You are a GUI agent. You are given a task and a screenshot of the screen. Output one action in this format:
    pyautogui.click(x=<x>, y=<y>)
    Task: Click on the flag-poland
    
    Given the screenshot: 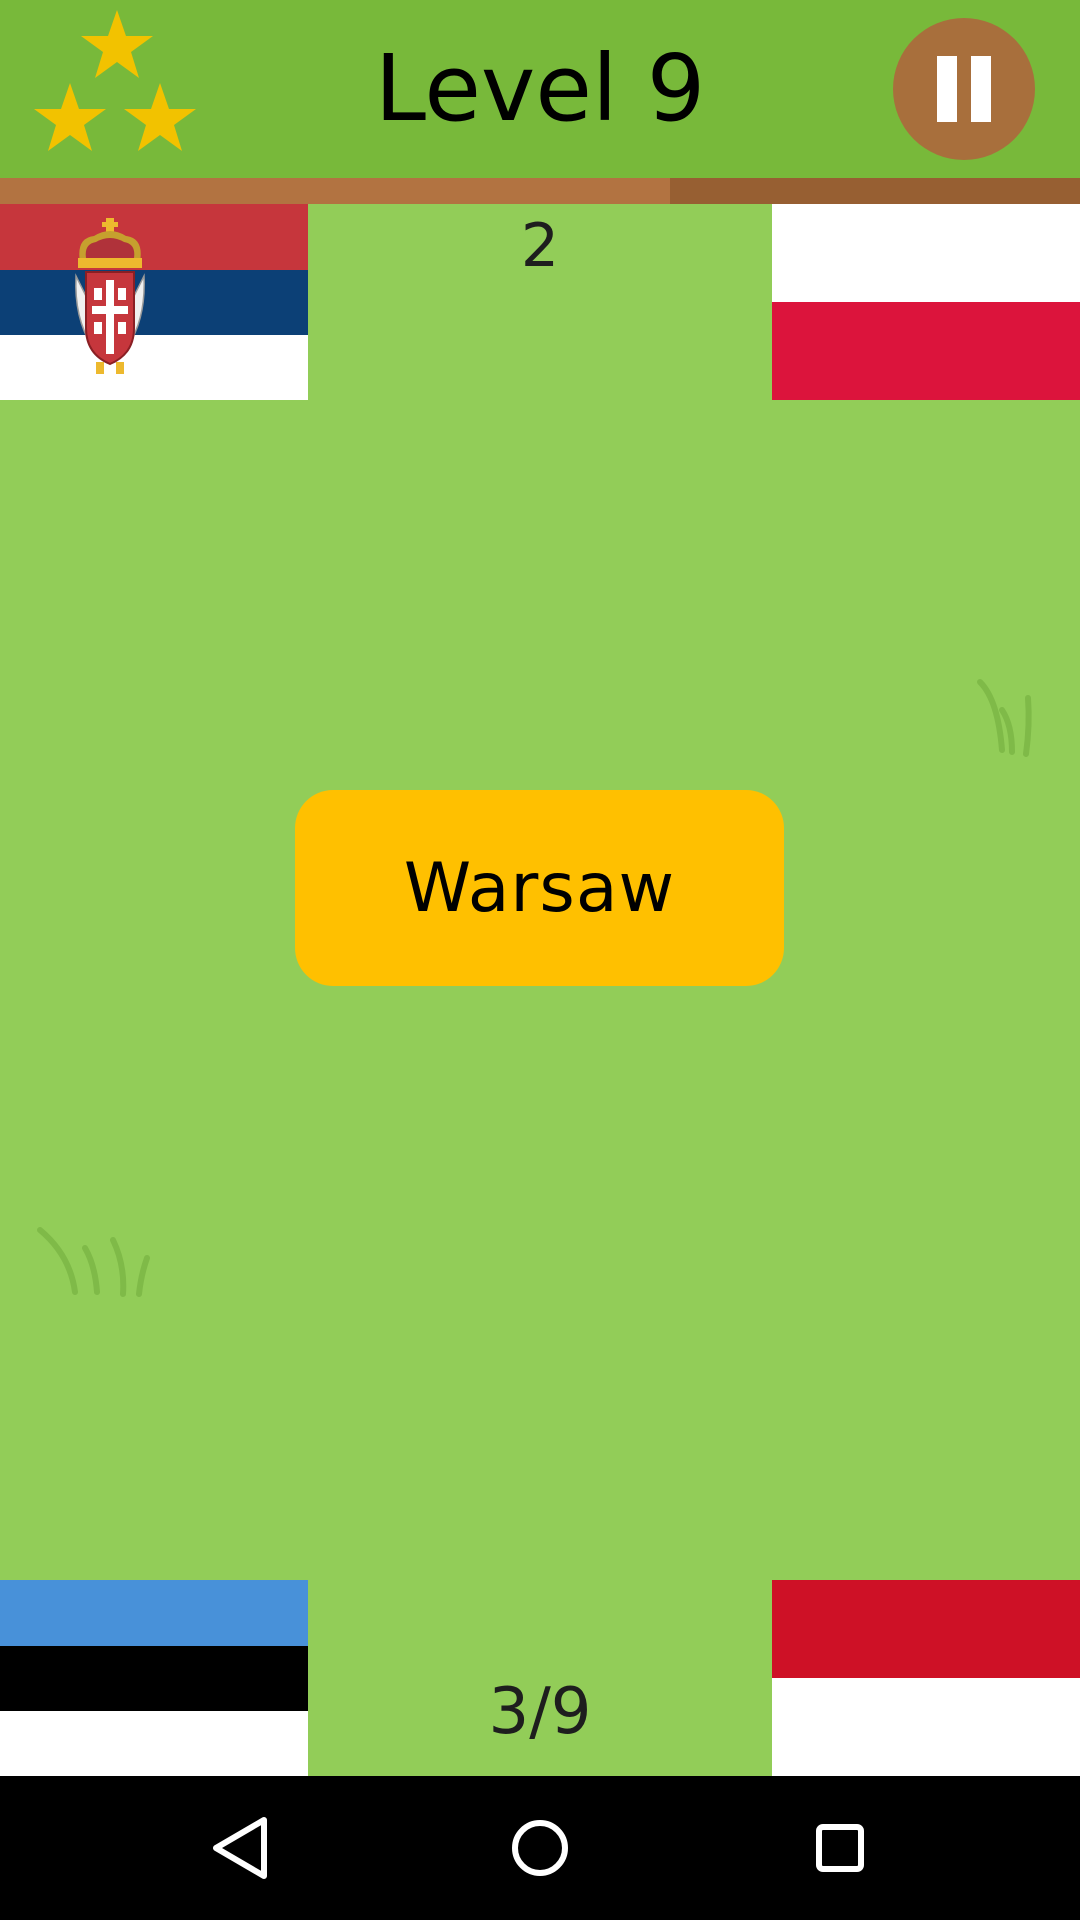 What is the action you would take?
    pyautogui.click(x=926, y=302)
    